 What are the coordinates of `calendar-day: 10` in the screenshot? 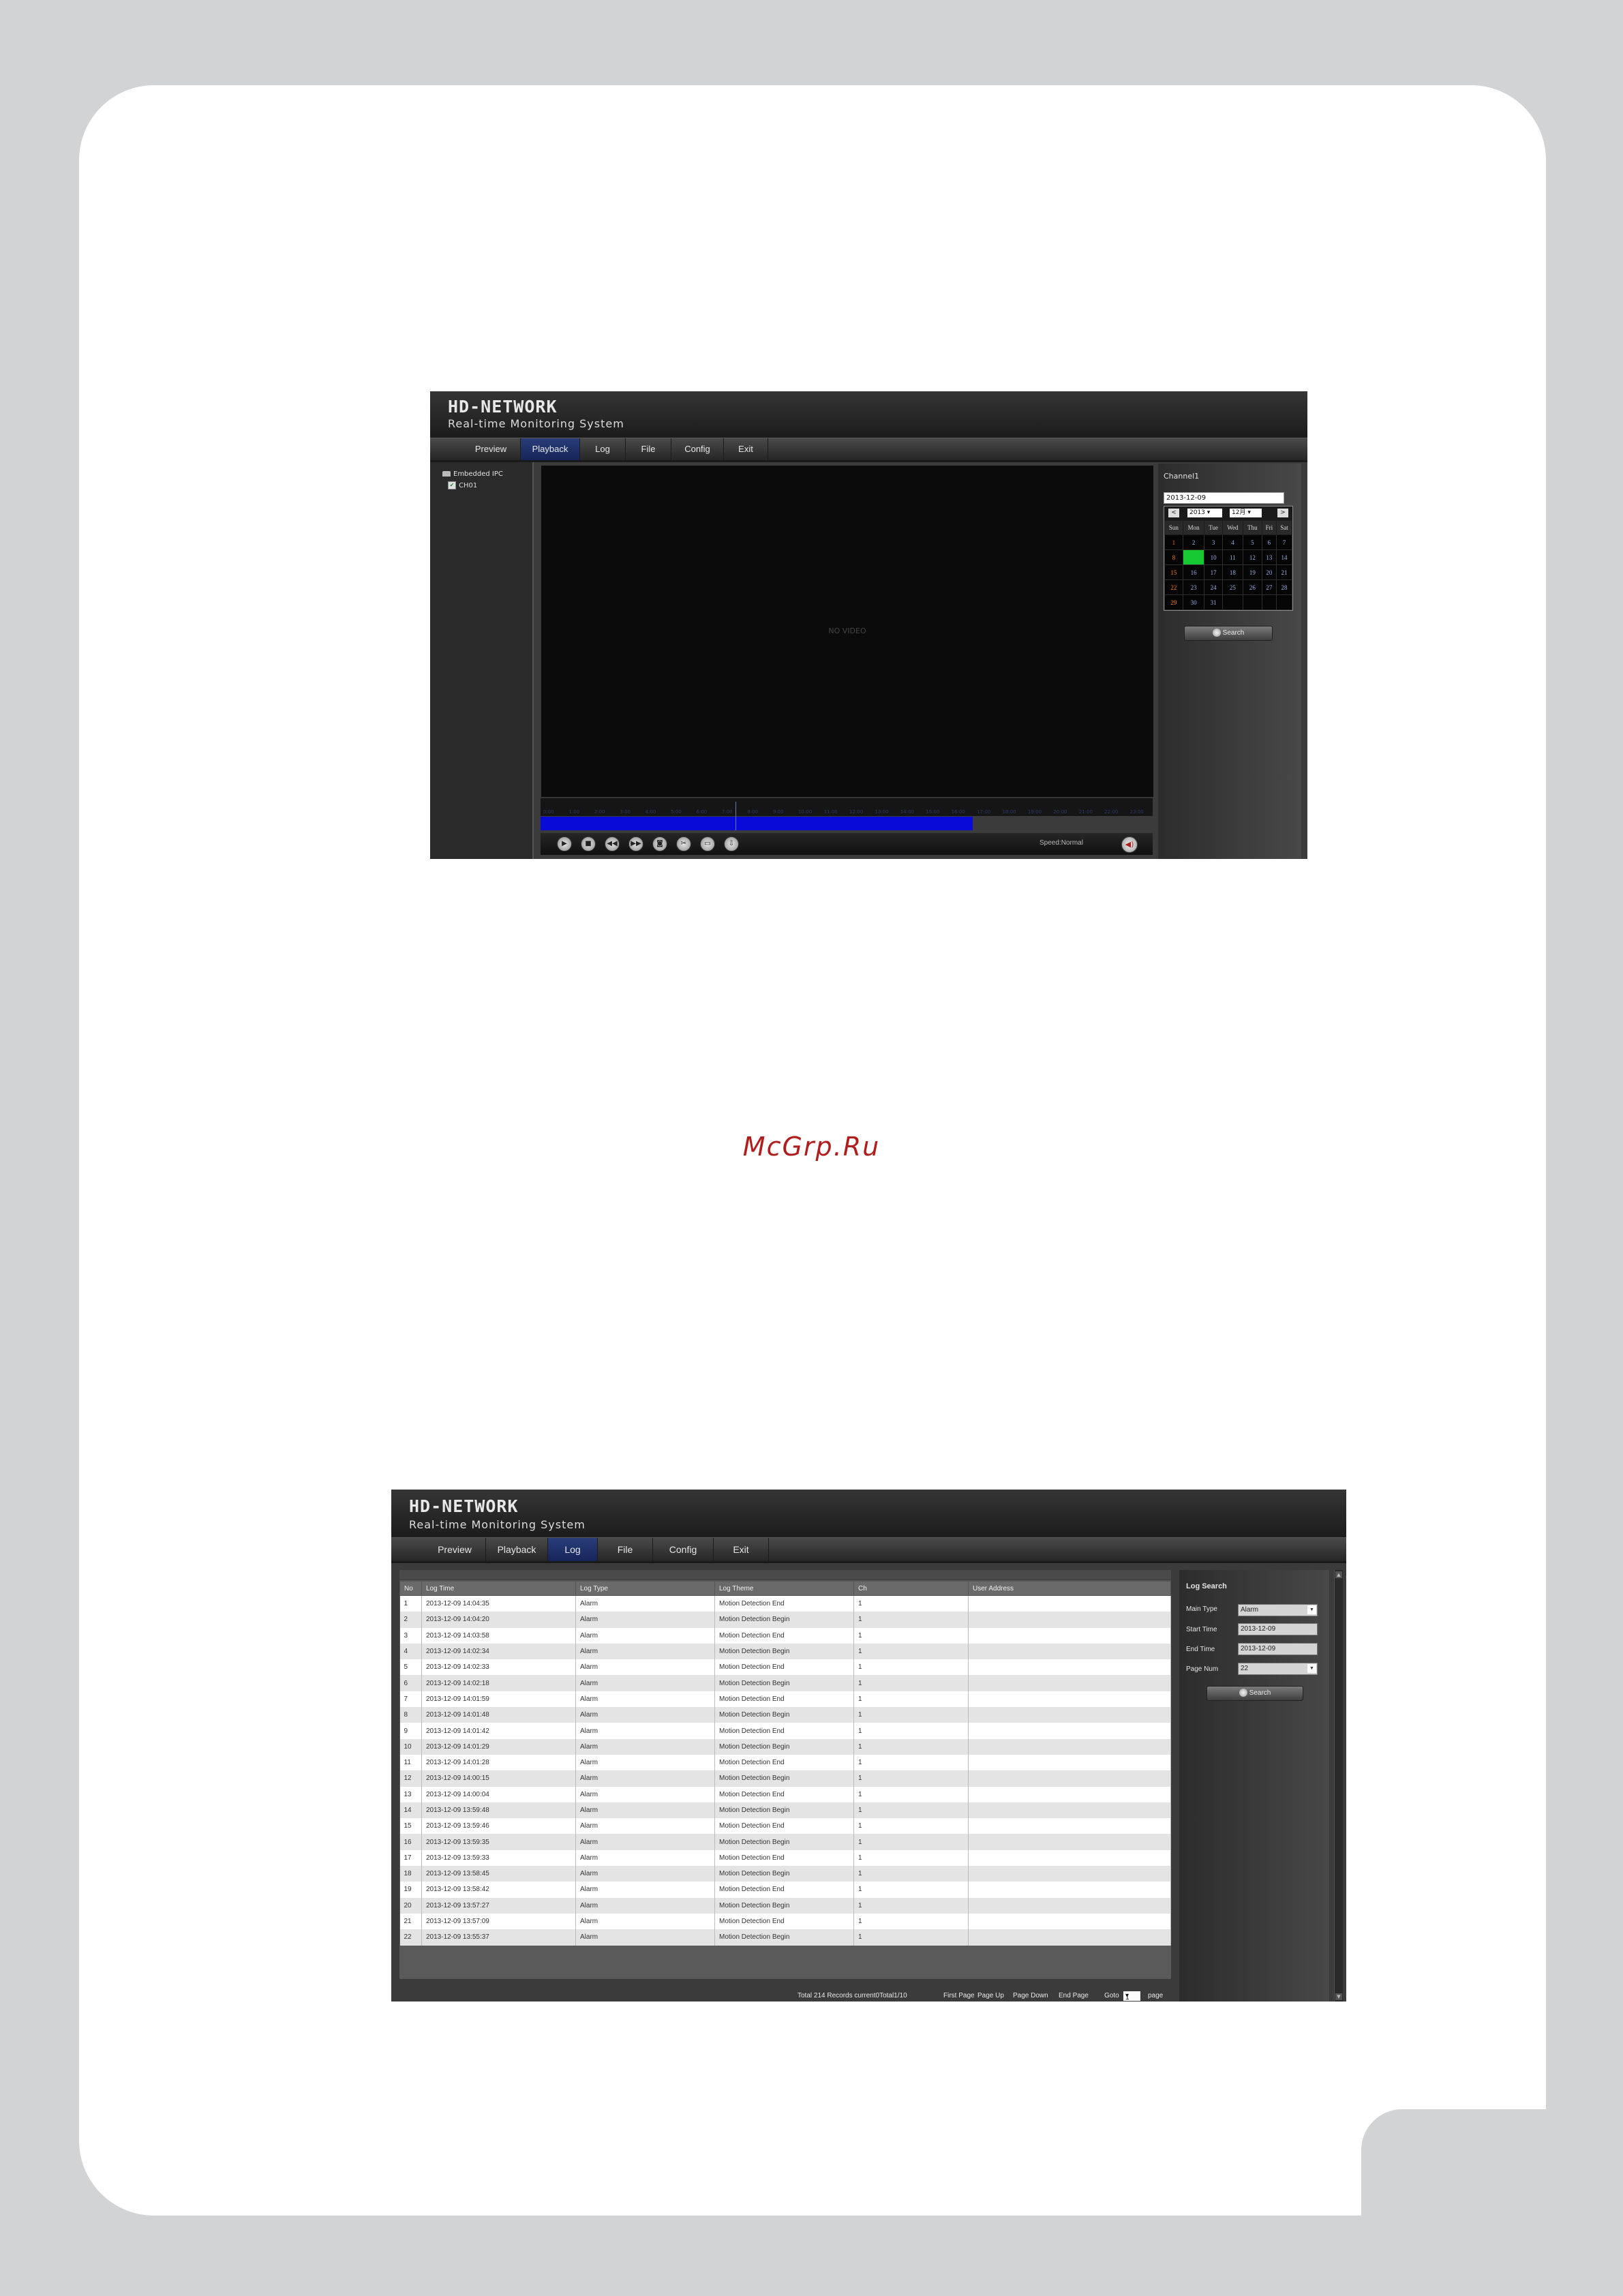 It's located at (1213, 557).